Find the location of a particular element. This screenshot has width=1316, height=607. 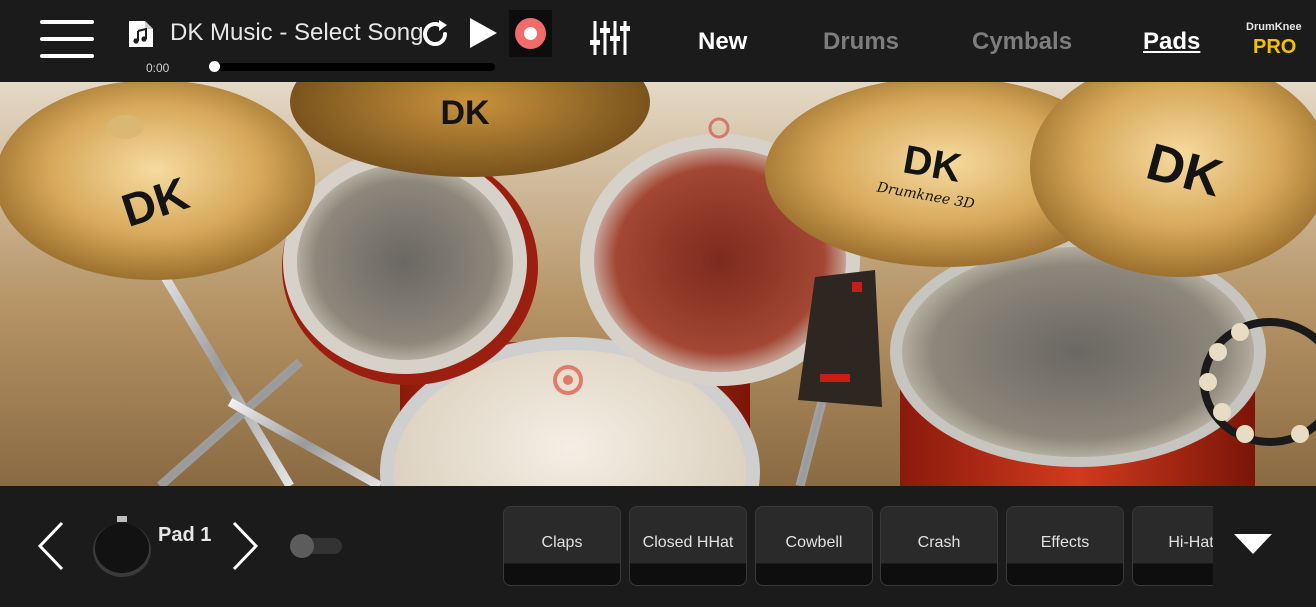

record-button is located at coordinates (530, 33).